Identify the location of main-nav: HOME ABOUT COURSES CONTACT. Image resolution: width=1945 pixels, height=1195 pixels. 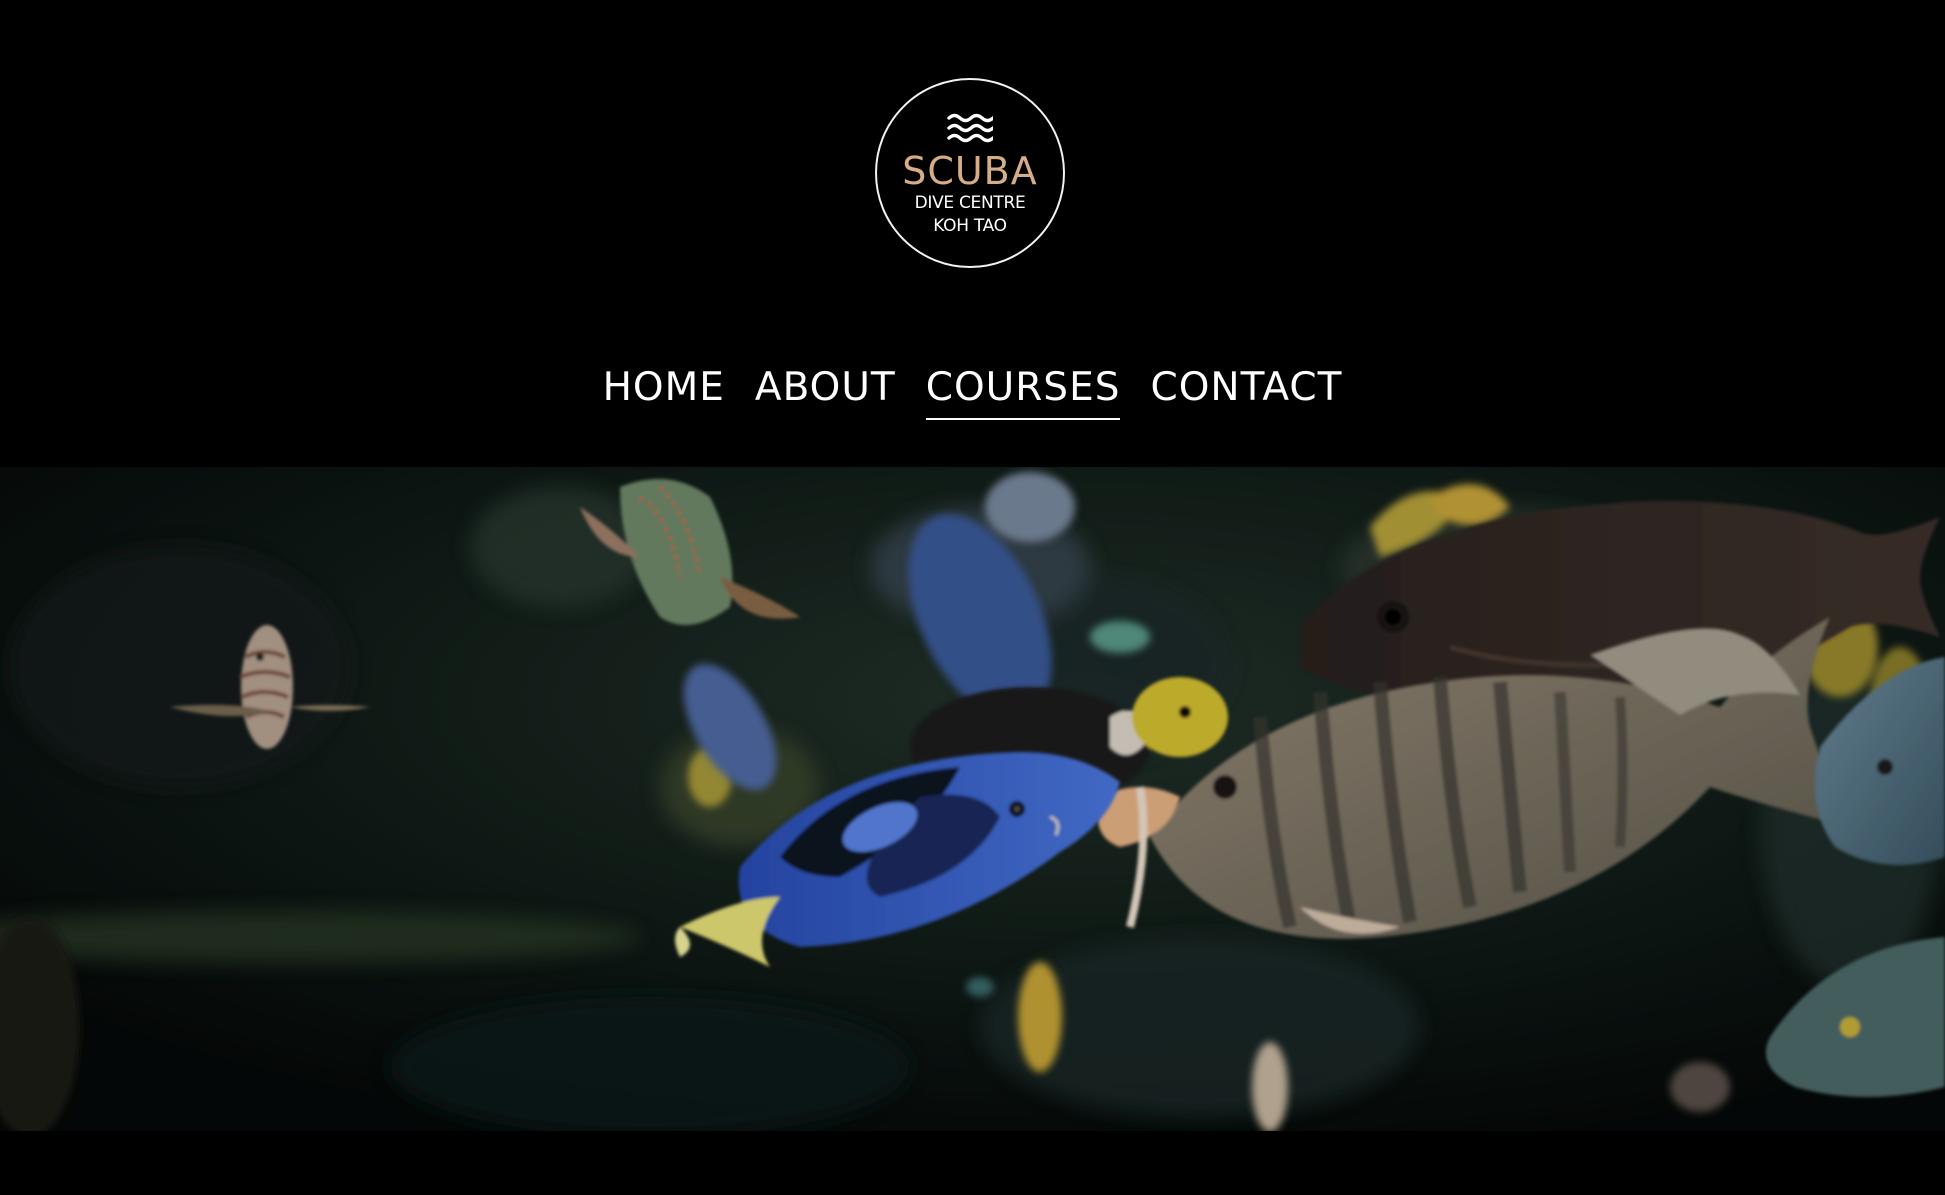
(972, 390).